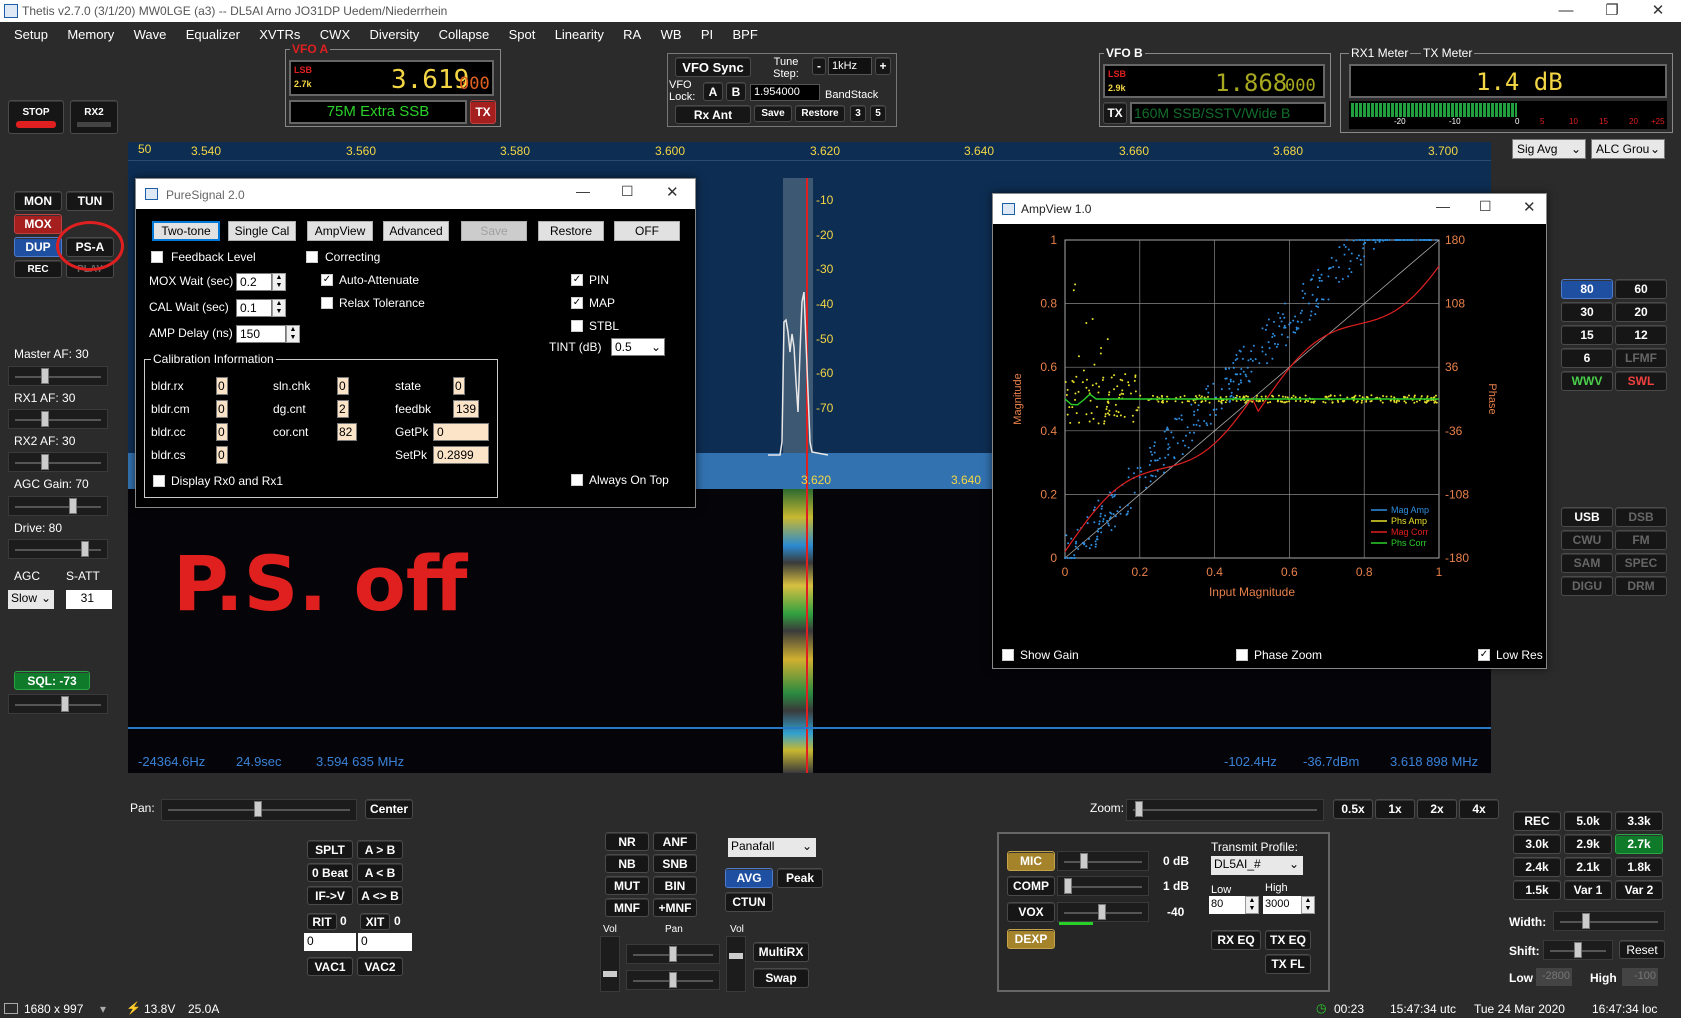  Describe the element at coordinates (745, 34) in the screenshot. I see `menu-bpf: BPF` at that location.